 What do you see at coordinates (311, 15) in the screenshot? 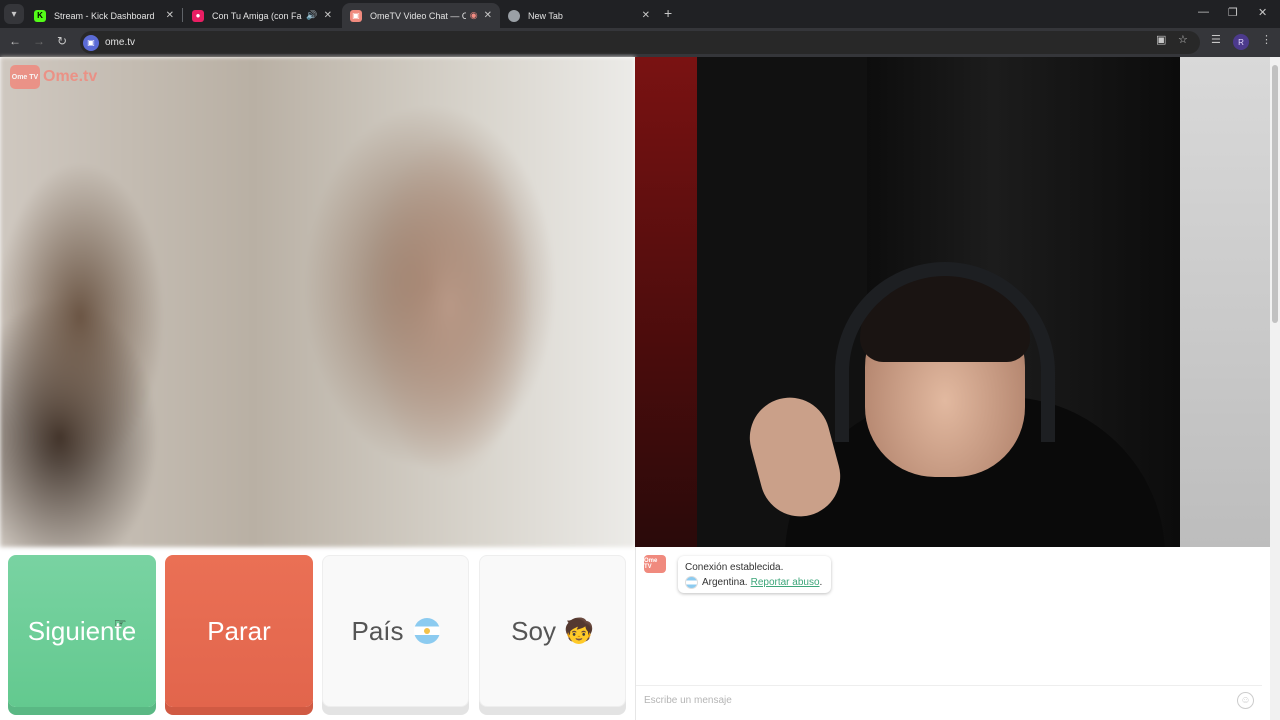
I see `speaker-icon: 🔊` at bounding box center [311, 15].